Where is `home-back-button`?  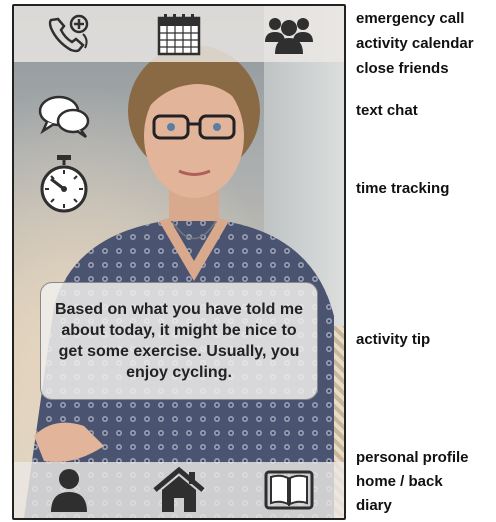 home-back-button is located at coordinates (179, 490).